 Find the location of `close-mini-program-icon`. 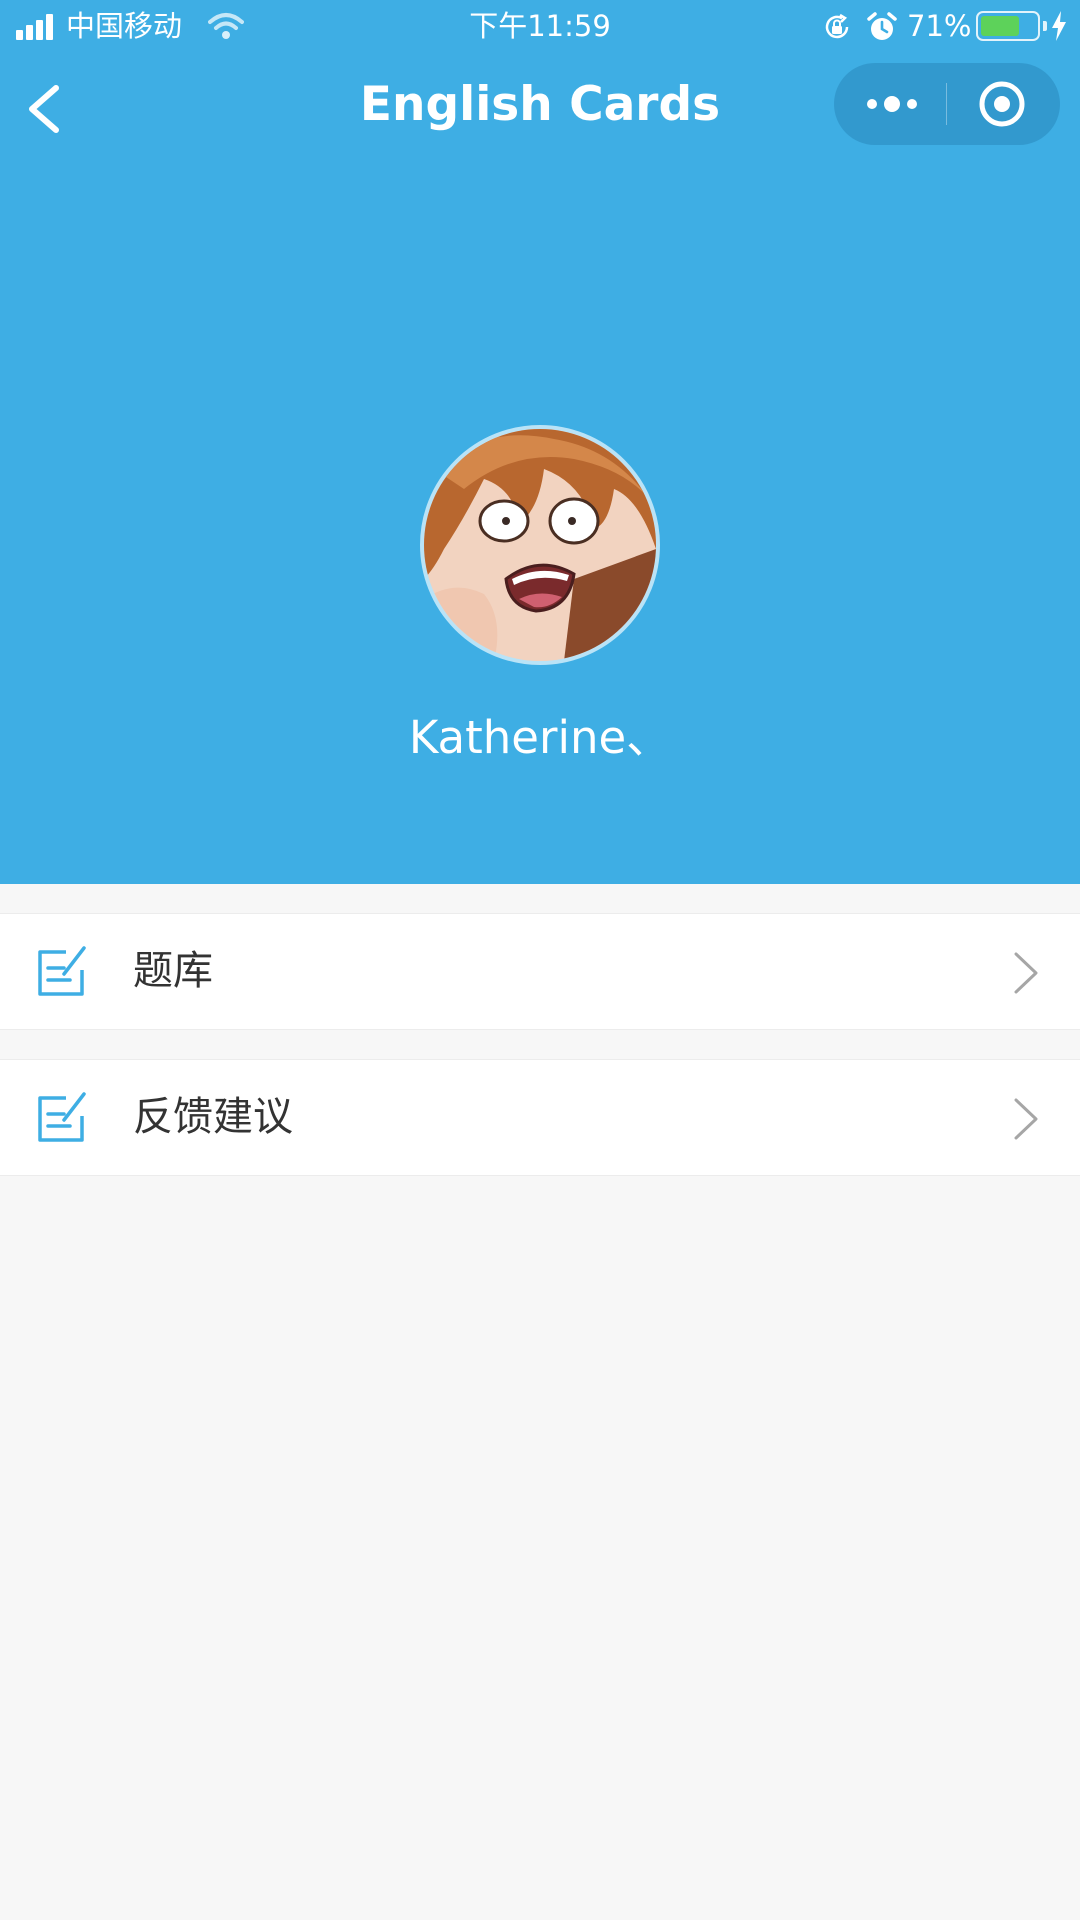

close-mini-program-icon is located at coordinates (1003, 104).